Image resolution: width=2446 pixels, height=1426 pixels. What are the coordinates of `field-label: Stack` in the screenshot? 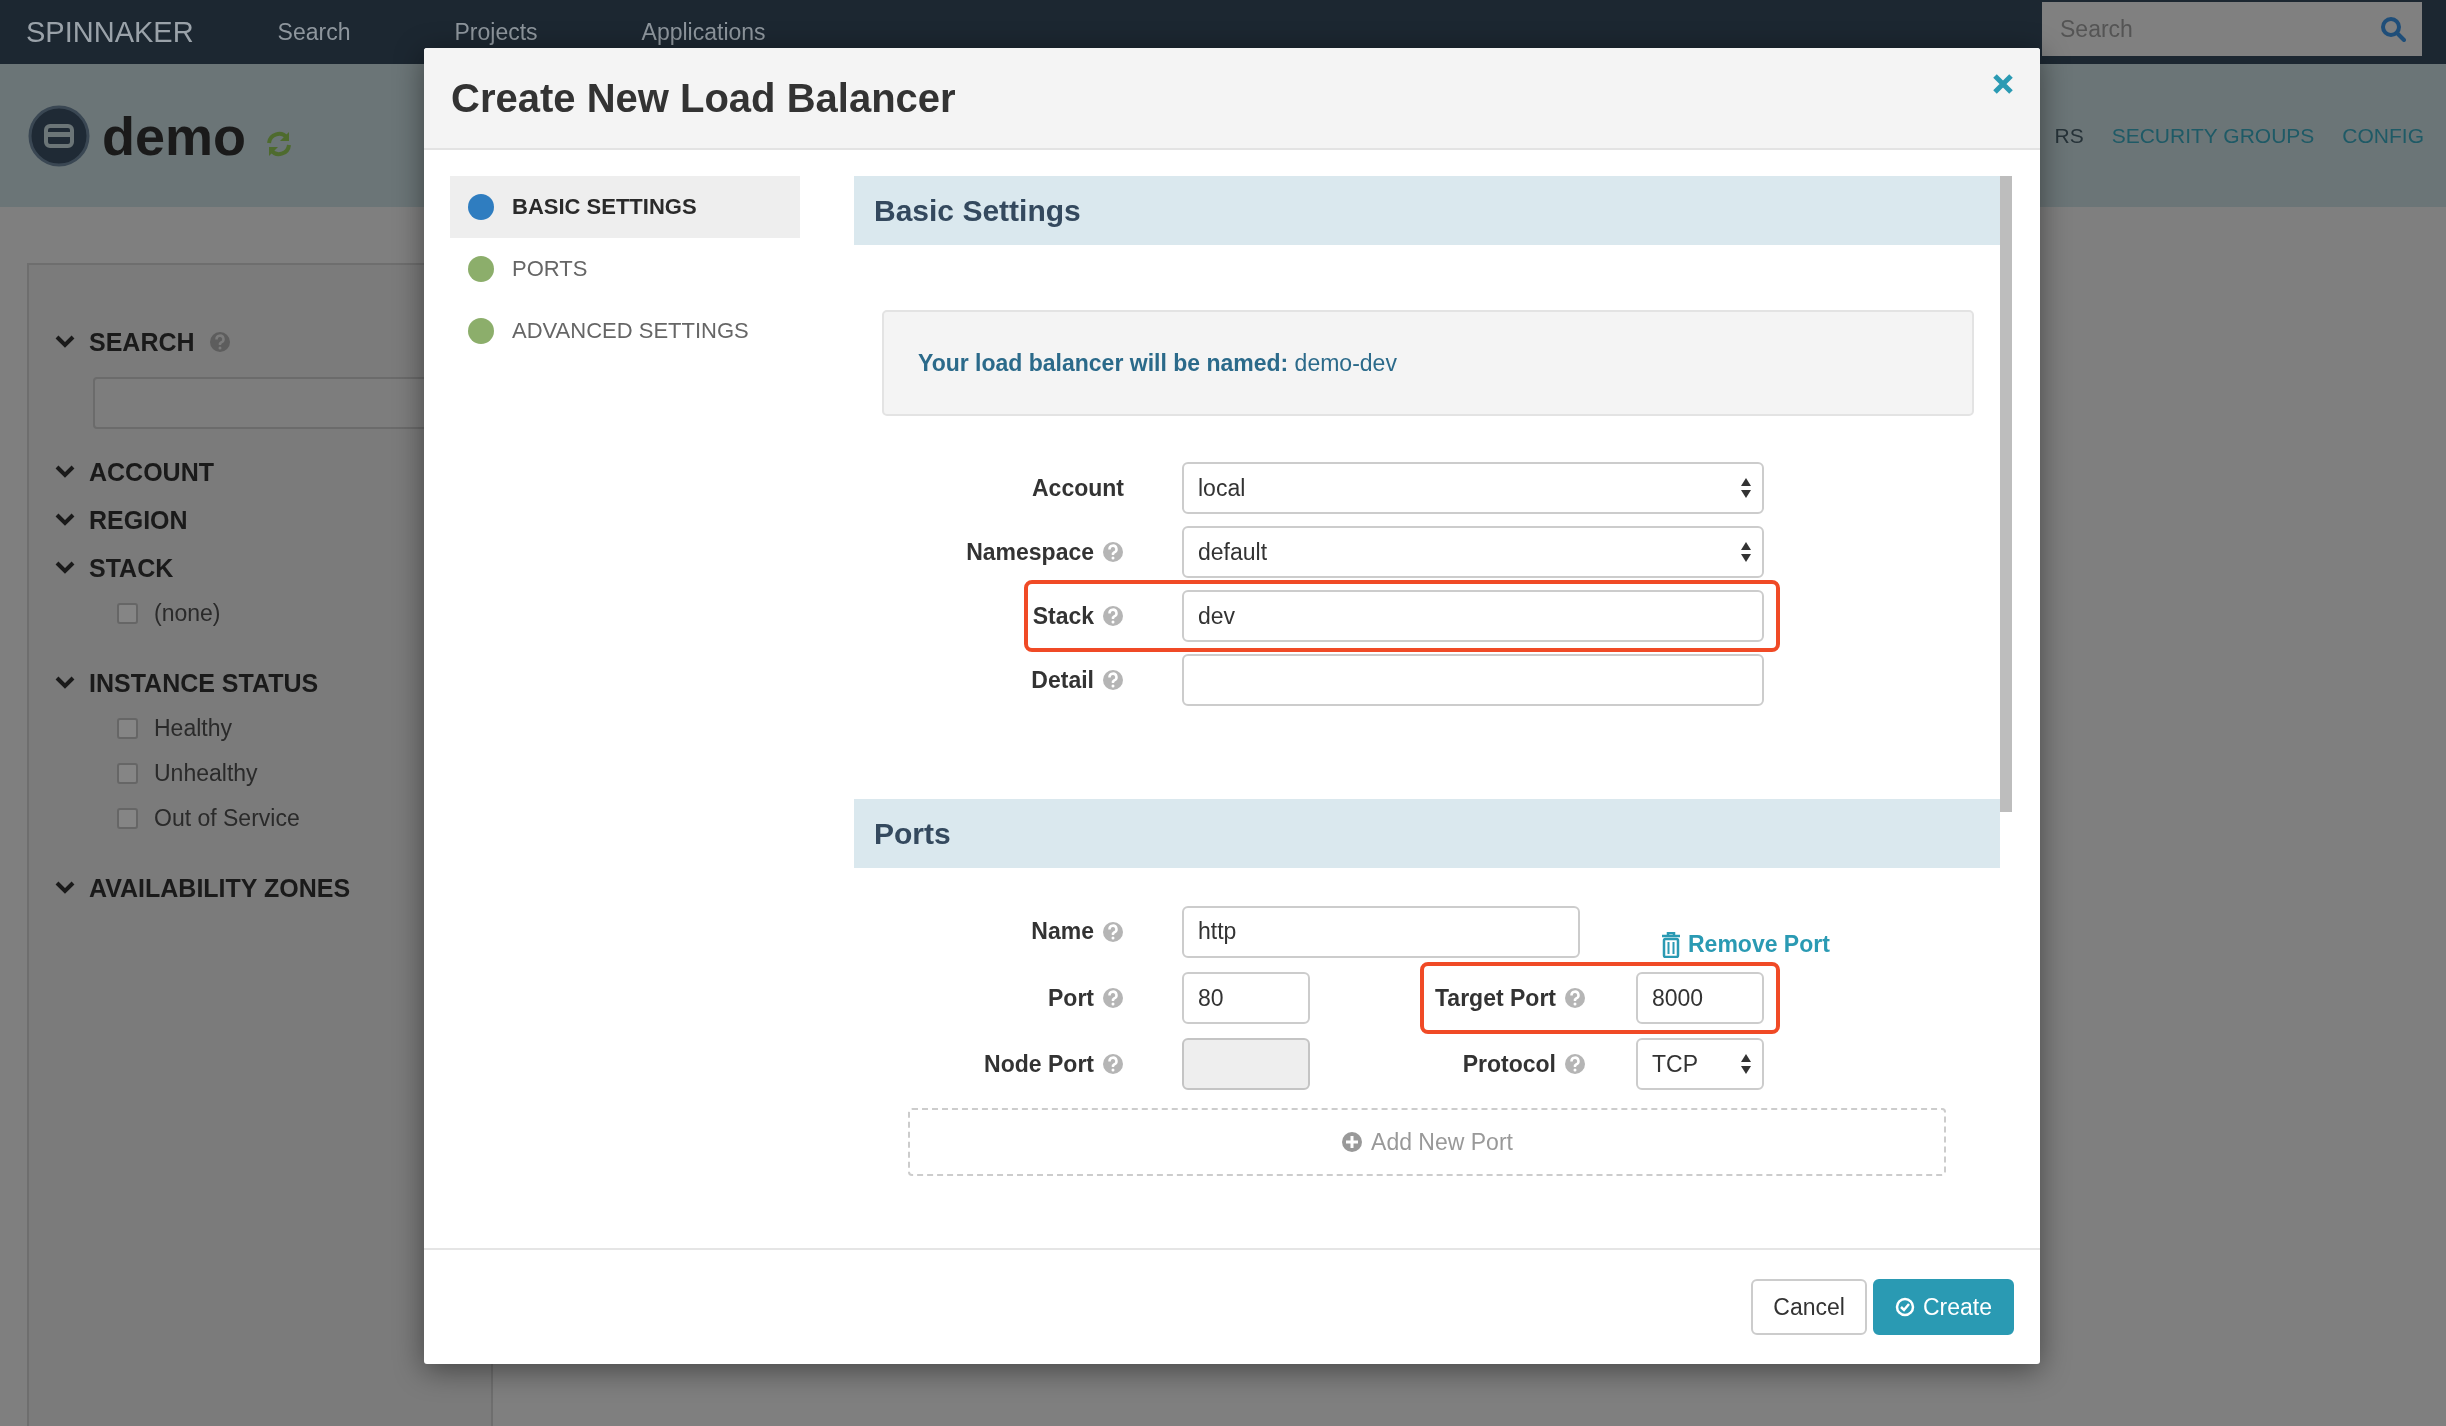 It's located at (1063, 616).